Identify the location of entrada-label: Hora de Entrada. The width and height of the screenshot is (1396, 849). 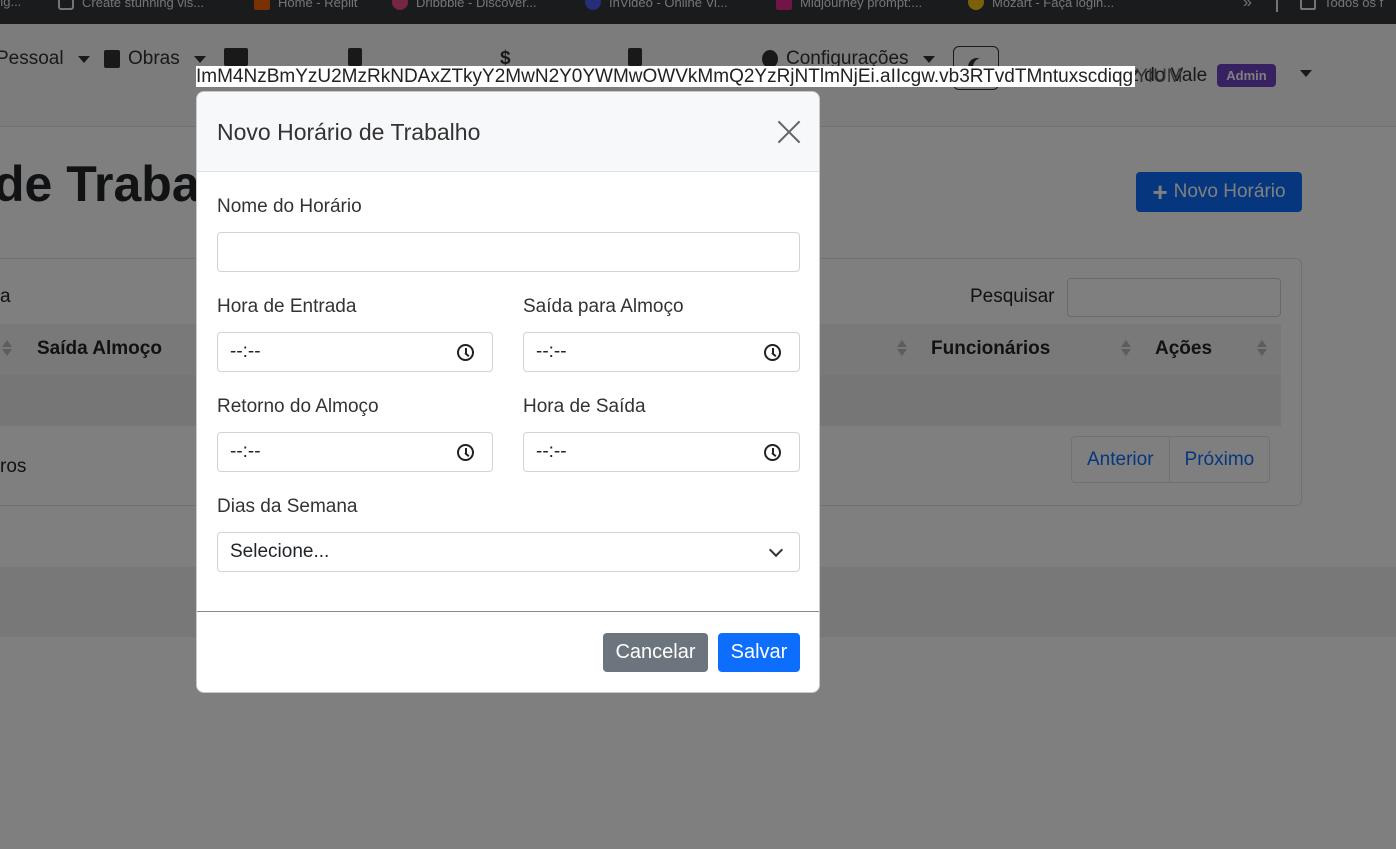
(287, 306).